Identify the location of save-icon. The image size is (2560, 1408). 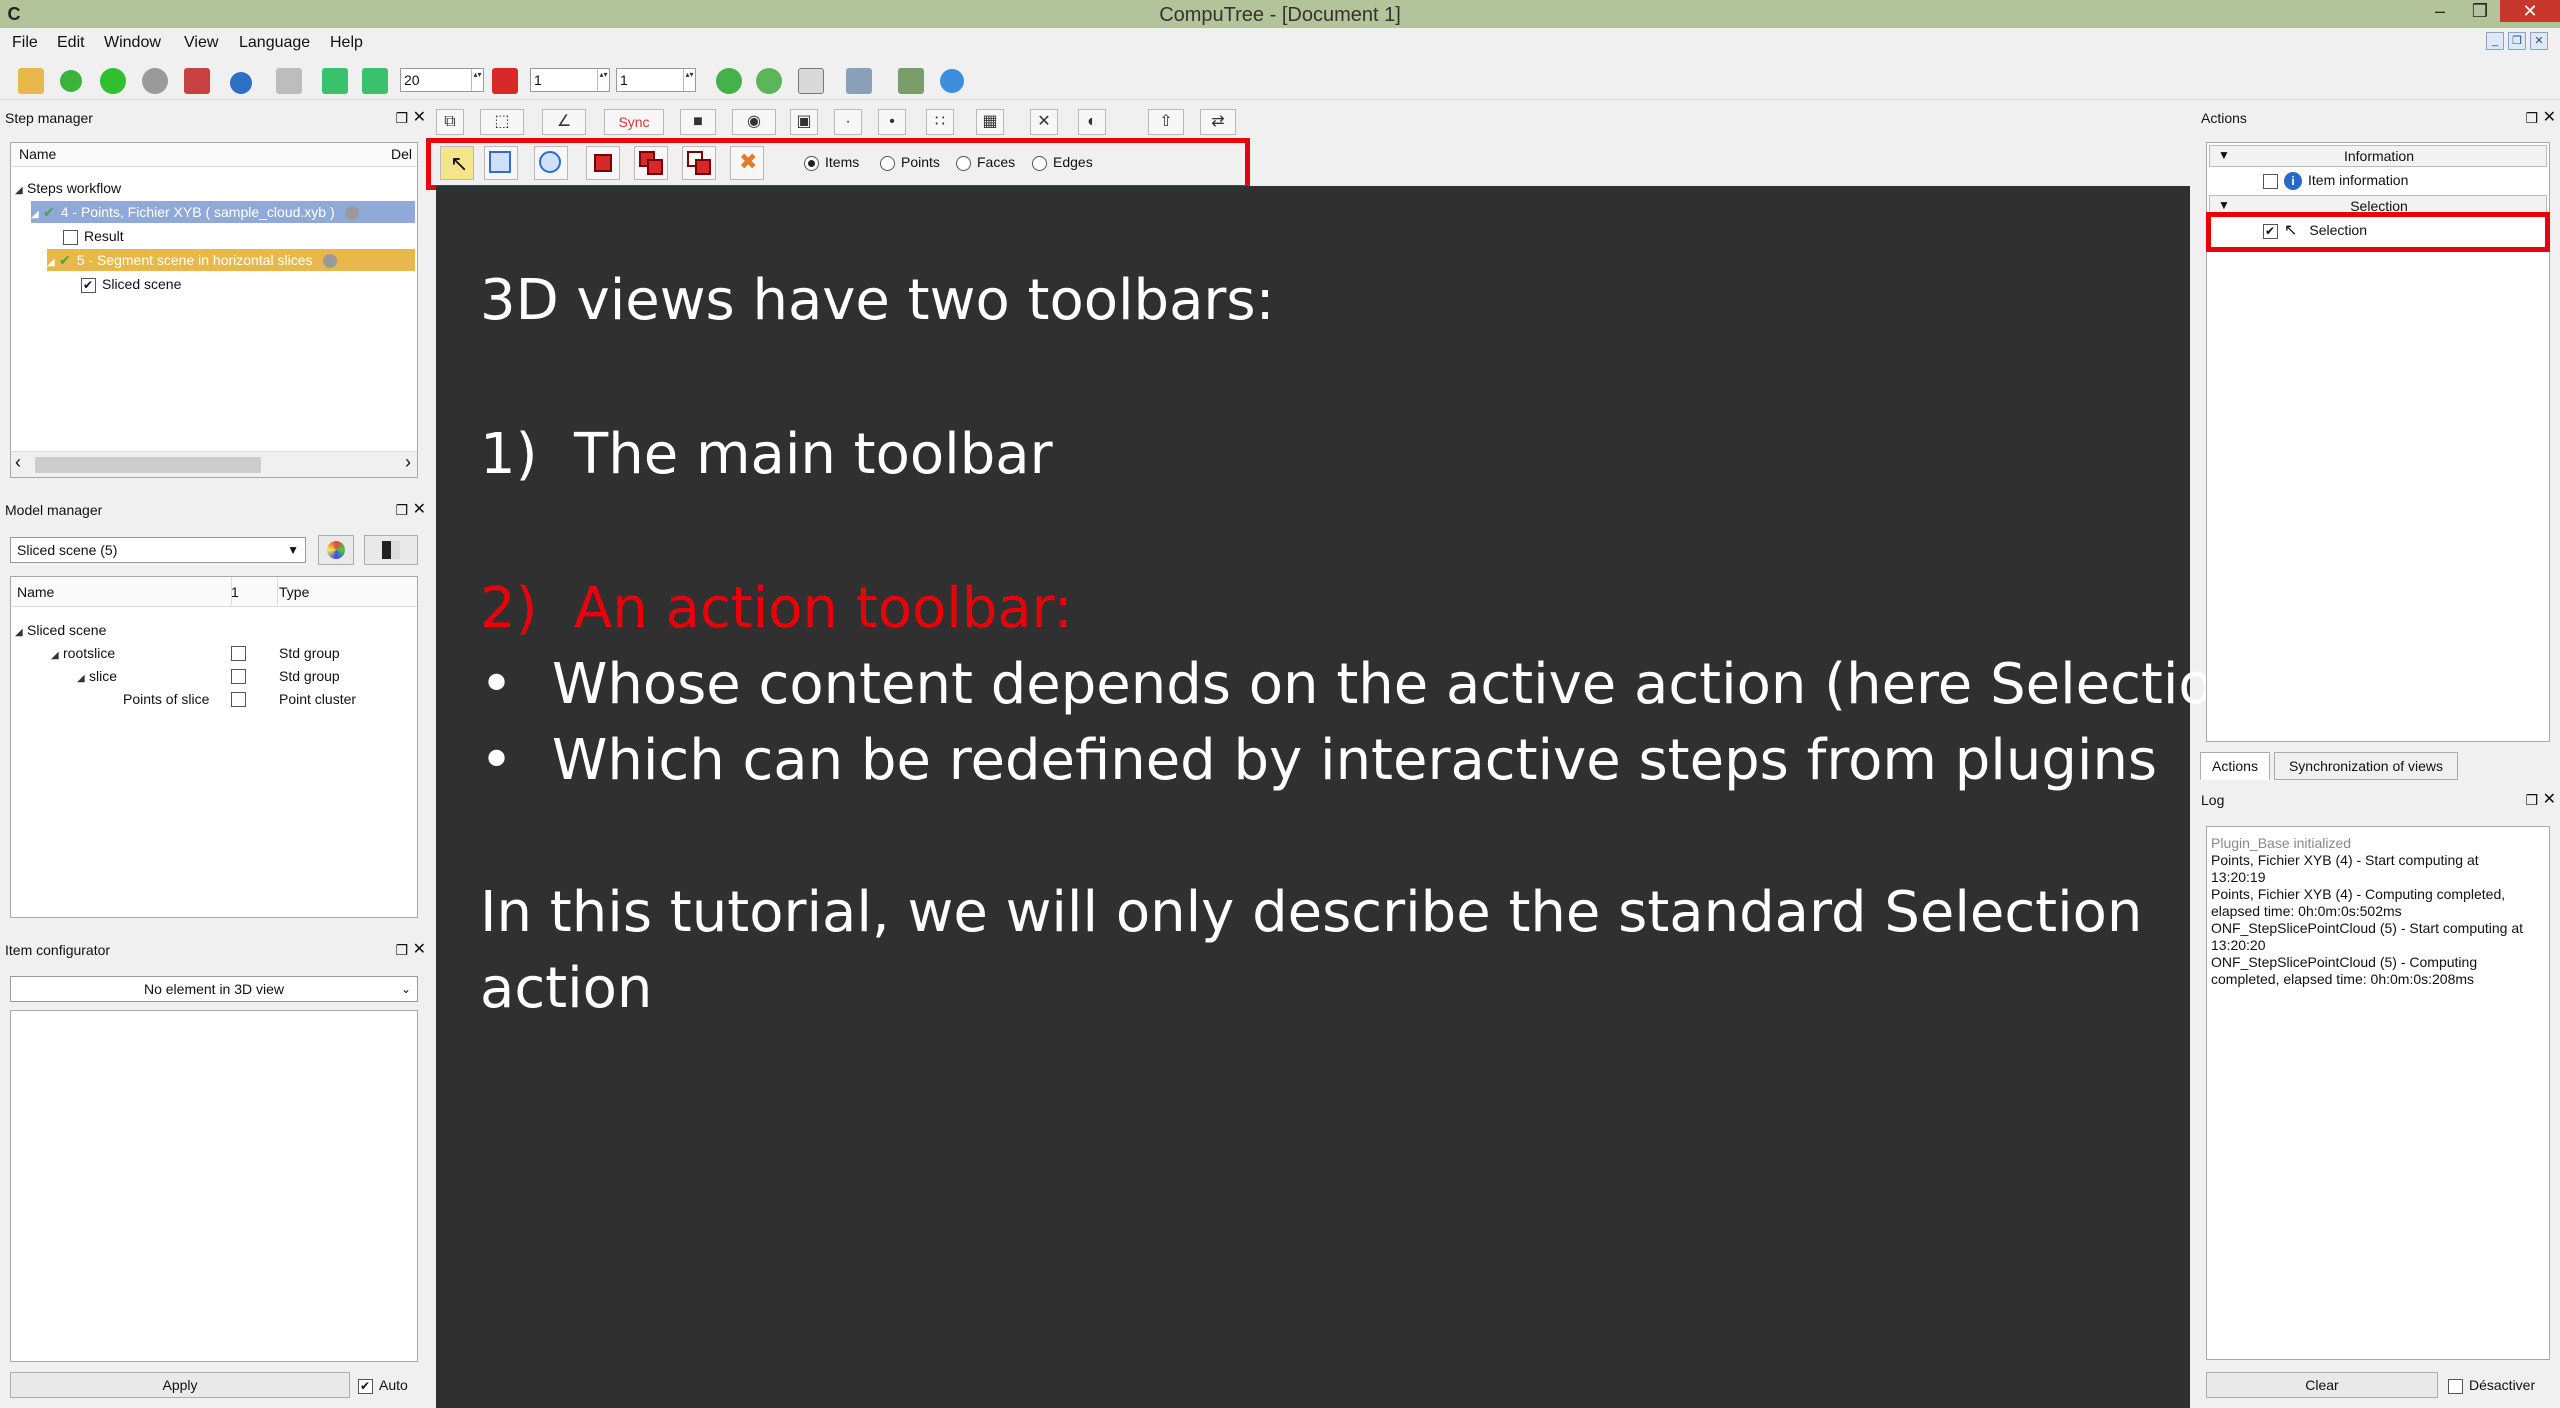
(197, 81).